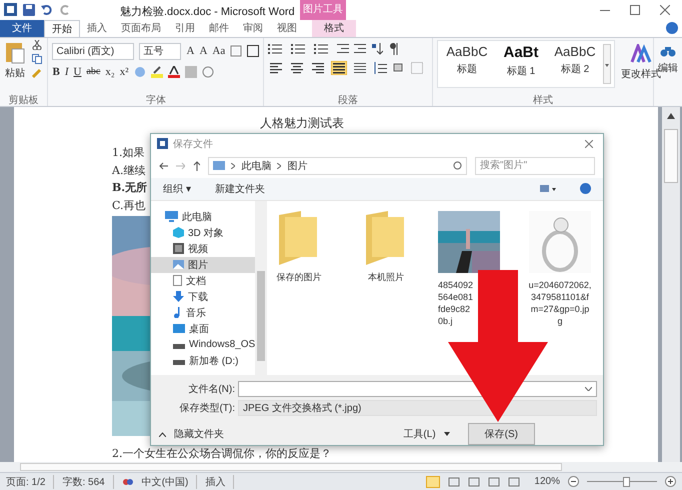 The width and height of the screenshot is (682, 490). Describe the element at coordinates (203, 264) in the screenshot. I see `nav-item: 图片` at that location.